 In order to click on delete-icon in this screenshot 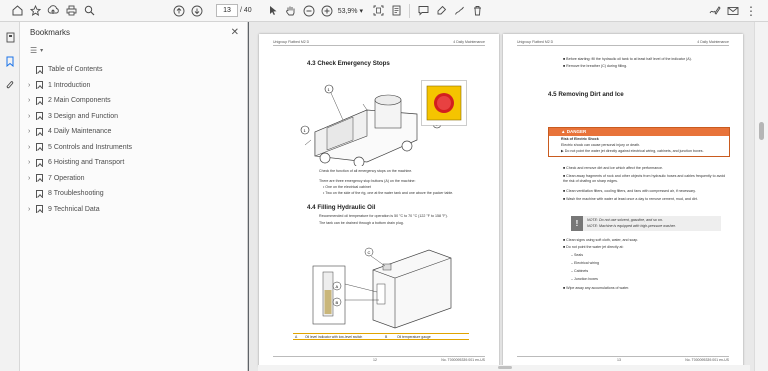, I will do `click(477, 11)`.